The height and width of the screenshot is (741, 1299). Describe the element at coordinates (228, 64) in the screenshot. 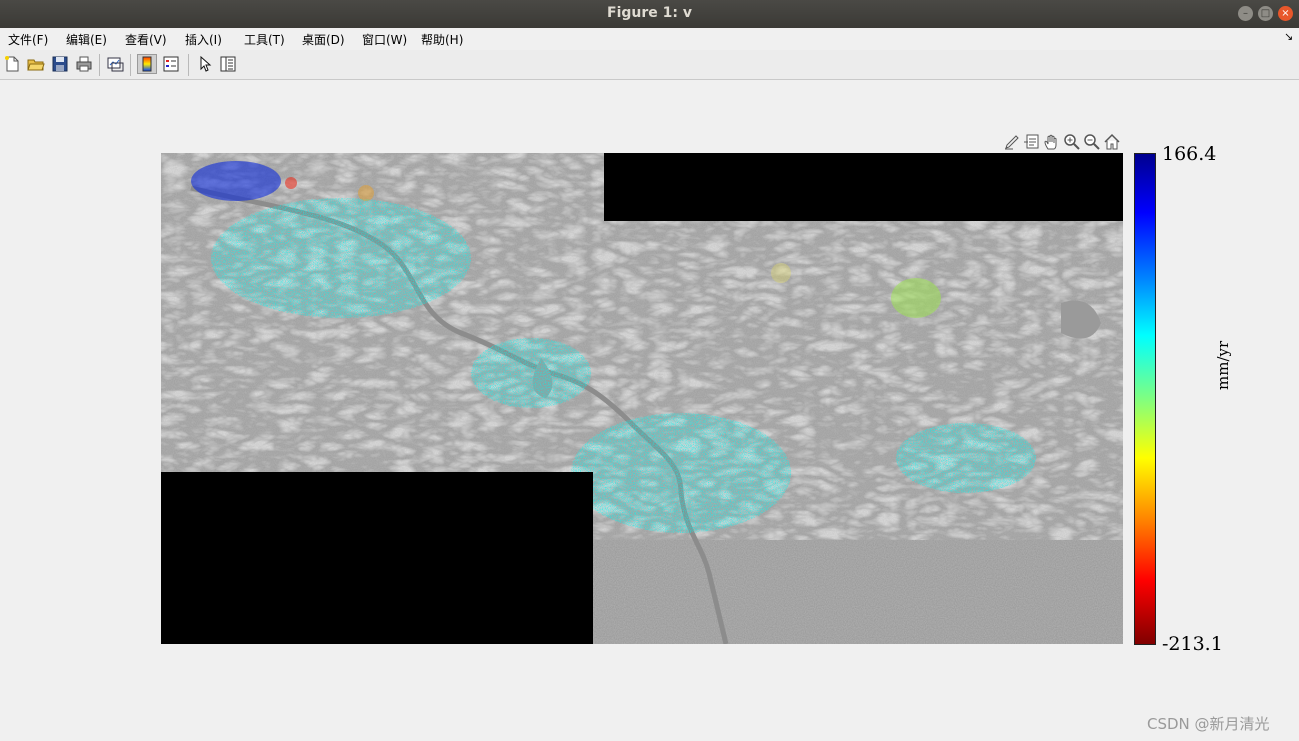

I see `property-inspector-icon` at that location.